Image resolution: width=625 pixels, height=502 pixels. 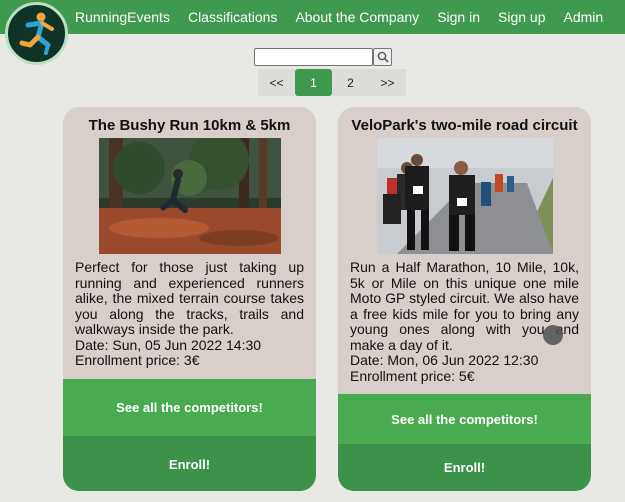 I want to click on search-icon, so click(x=383, y=57).